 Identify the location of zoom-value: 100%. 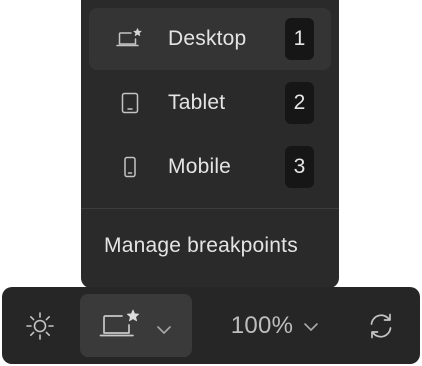
(262, 325).